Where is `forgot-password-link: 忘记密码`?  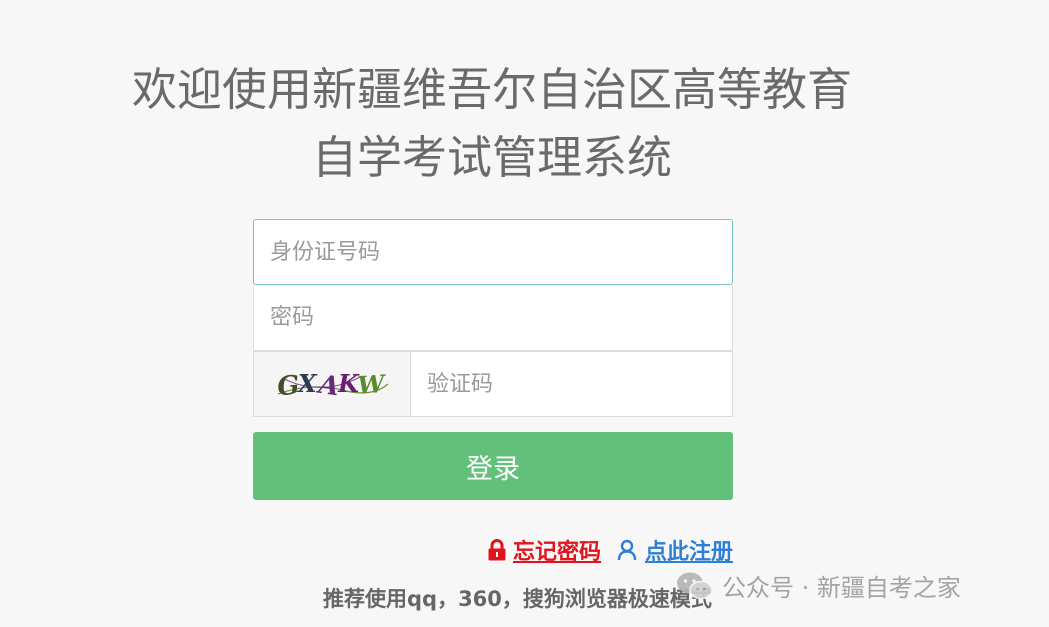 forgot-password-link: 忘记密码 is located at coordinates (544, 550).